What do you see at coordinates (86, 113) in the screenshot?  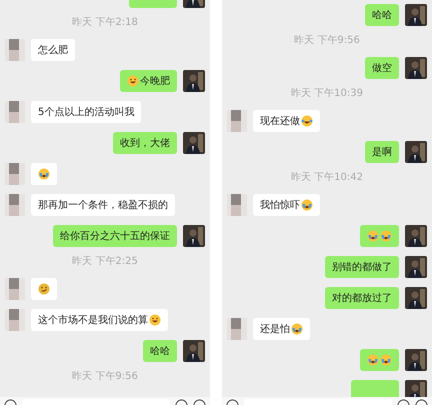 I see `message-text: 5个点以上的活动叫我` at bounding box center [86, 113].